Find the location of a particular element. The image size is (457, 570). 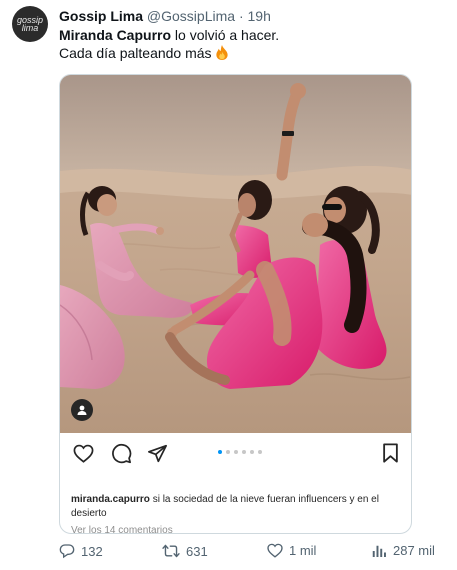

view-comments-link: Ver los 14 comentarios is located at coordinates (122, 529).